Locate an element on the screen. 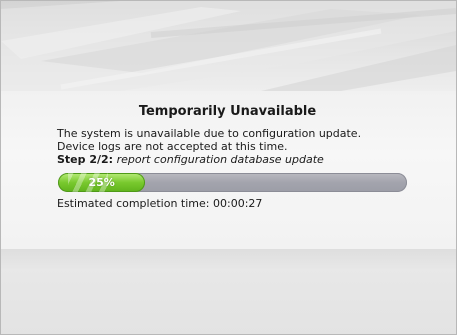  progress-percent: 25% is located at coordinates (101, 182).